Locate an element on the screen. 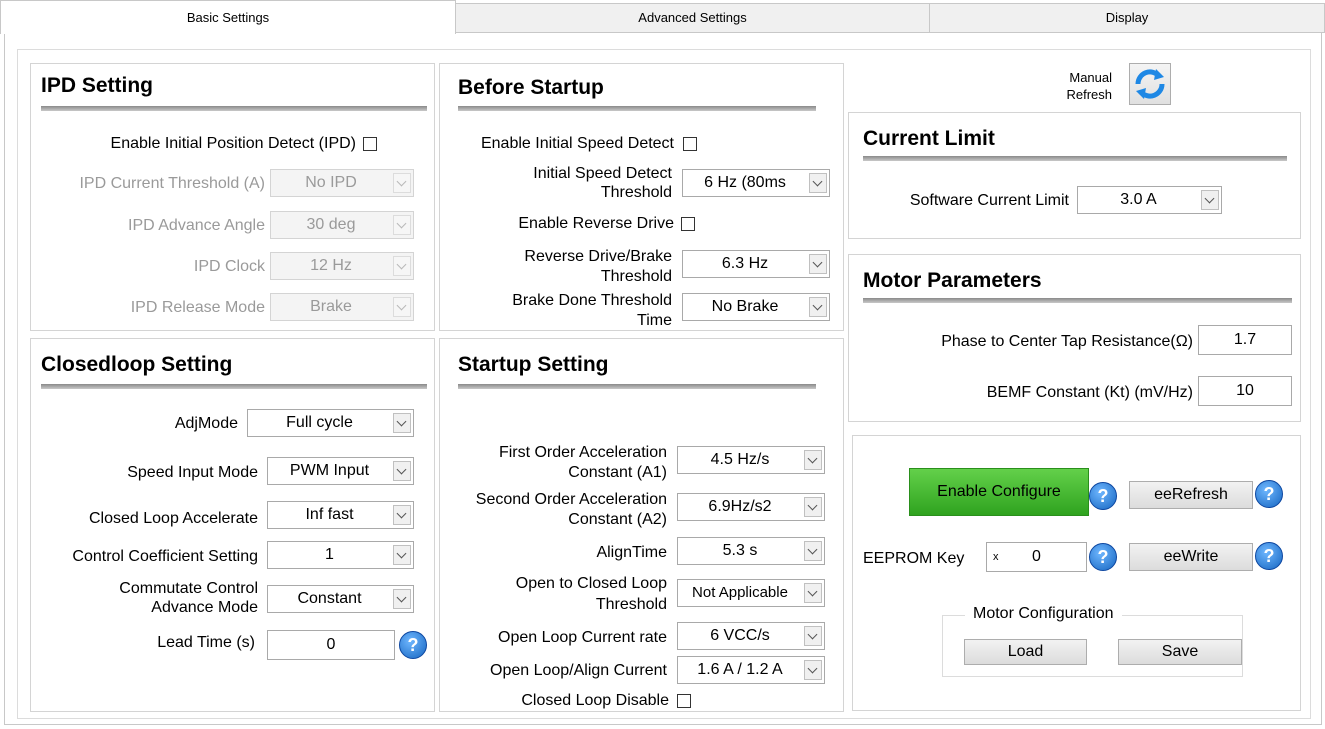  align-time-label: AlignTime is located at coordinates (631, 552).